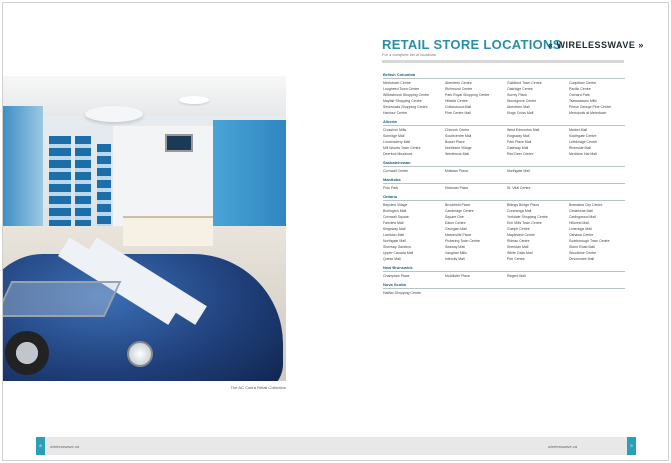  I want to click on page-title: RETAIL STORE LOCATIONS, so click(472, 44).